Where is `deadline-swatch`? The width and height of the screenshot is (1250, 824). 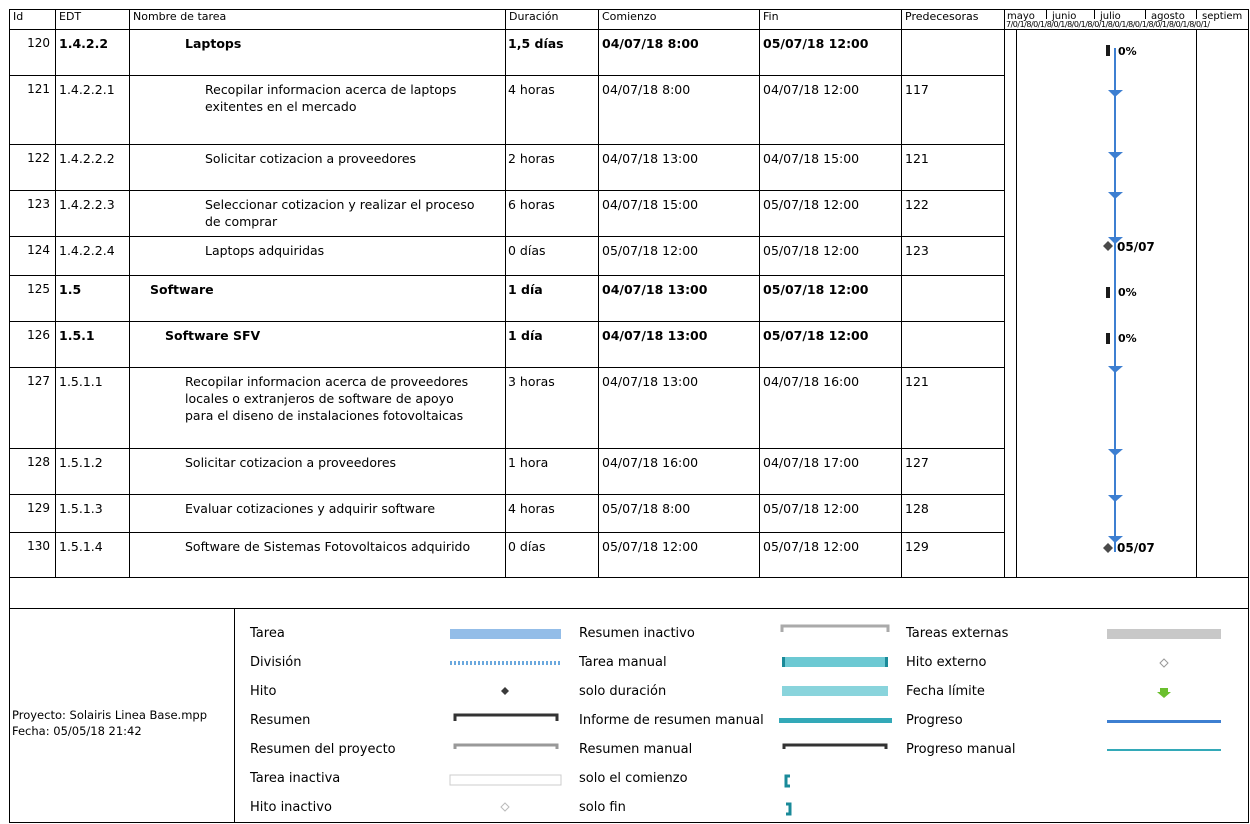 deadline-swatch is located at coordinates (1164, 693).